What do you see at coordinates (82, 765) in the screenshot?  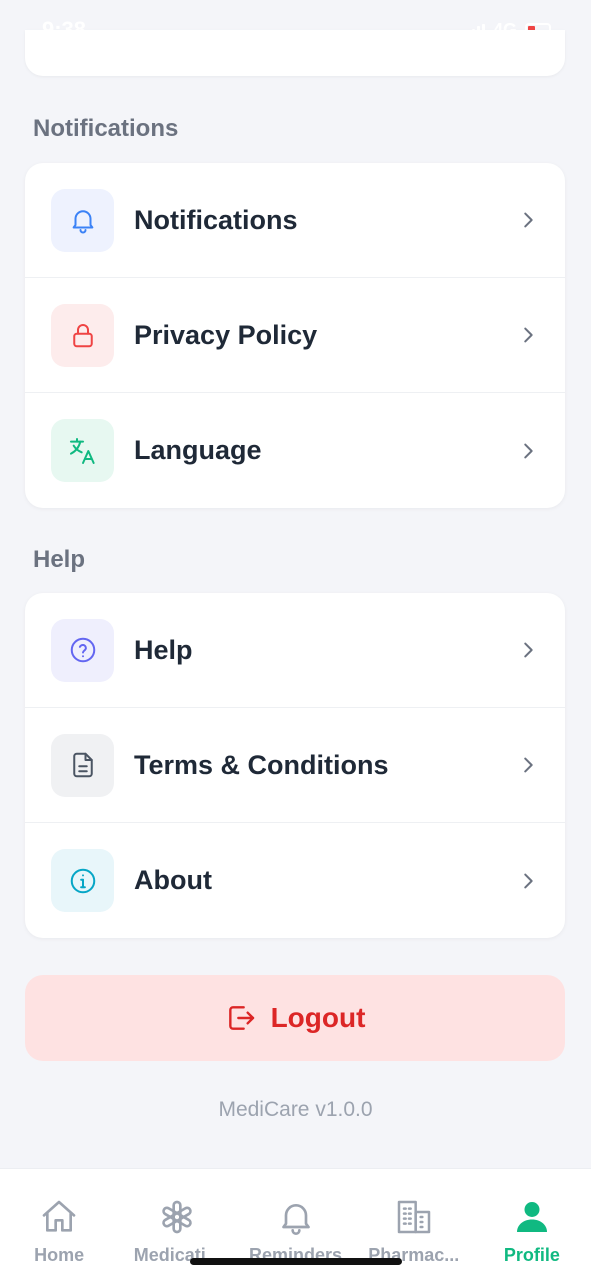 I see `document-icon` at bounding box center [82, 765].